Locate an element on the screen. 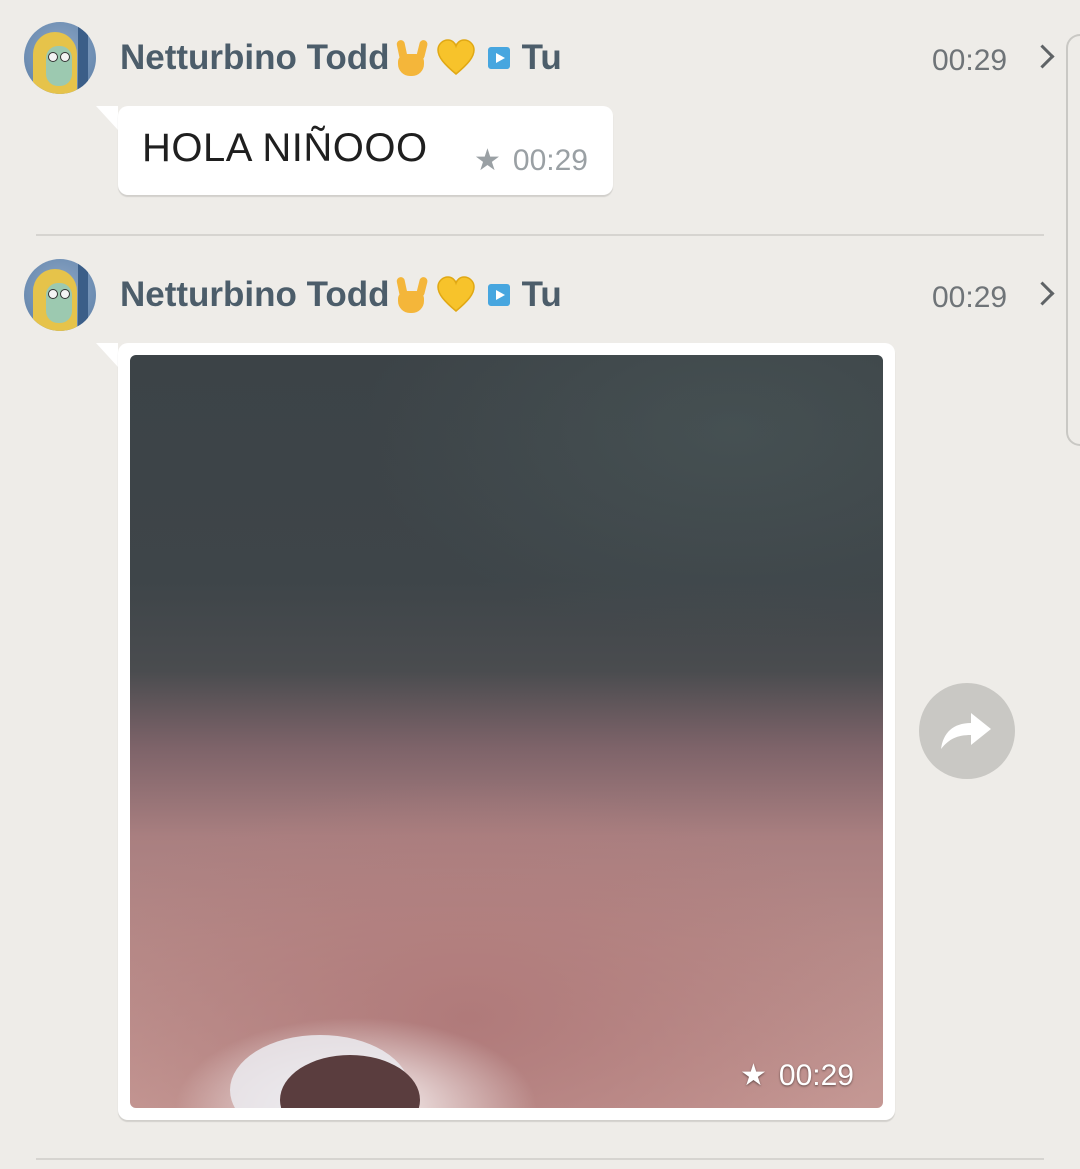  forward-button is located at coordinates (967, 731).